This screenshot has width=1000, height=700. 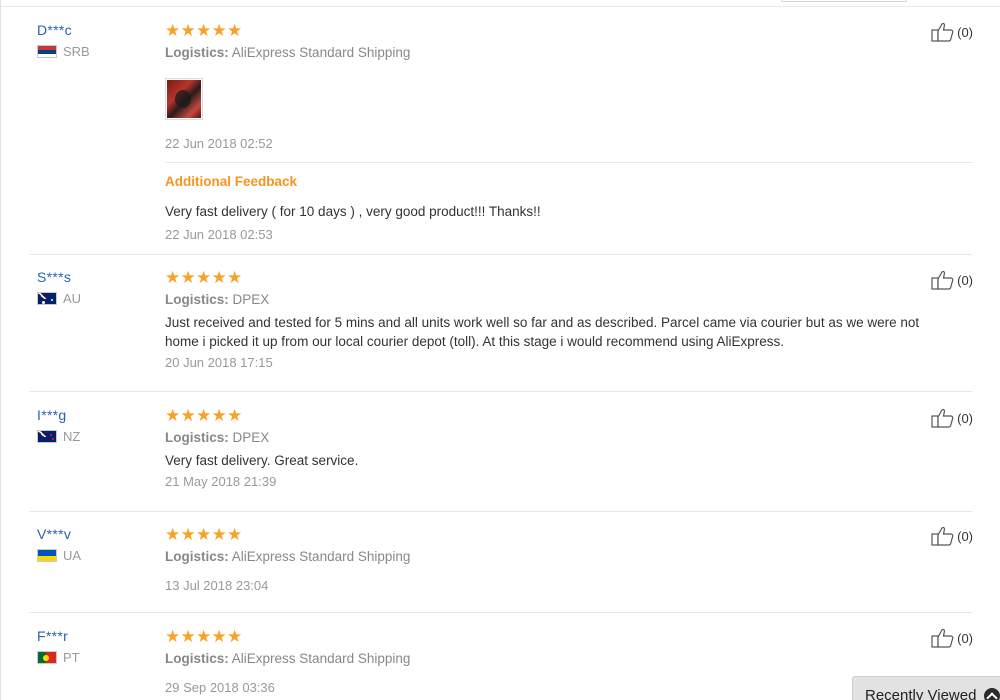 I want to click on recently-viewed-label: Recently Viewed, so click(x=921, y=693).